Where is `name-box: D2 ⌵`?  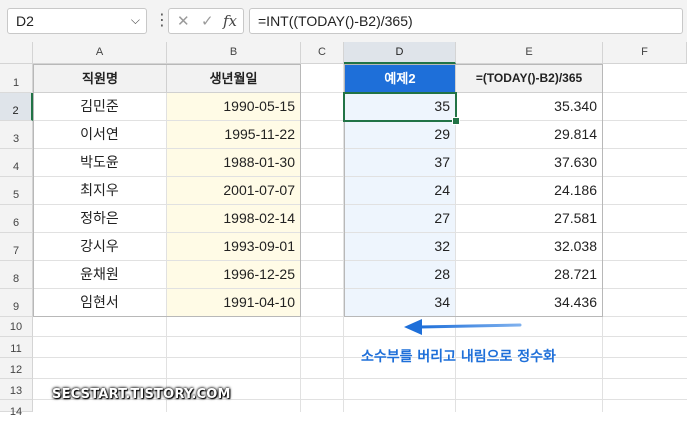
name-box: D2 ⌵ is located at coordinates (77, 21).